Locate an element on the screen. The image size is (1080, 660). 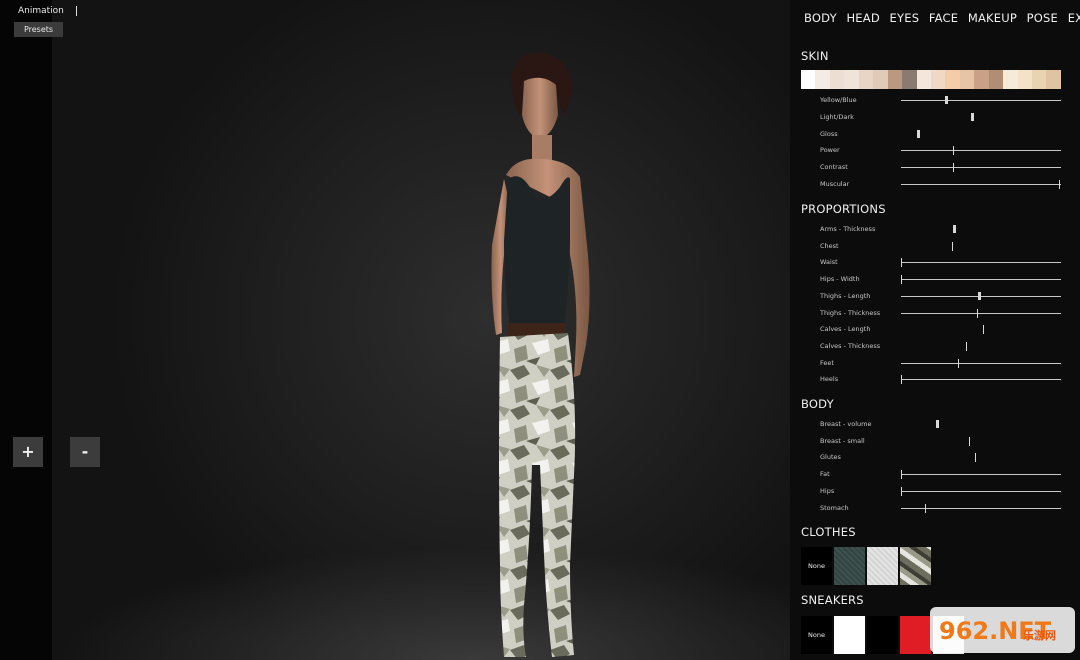
slider-row: Power is located at coordinates (945, 152).